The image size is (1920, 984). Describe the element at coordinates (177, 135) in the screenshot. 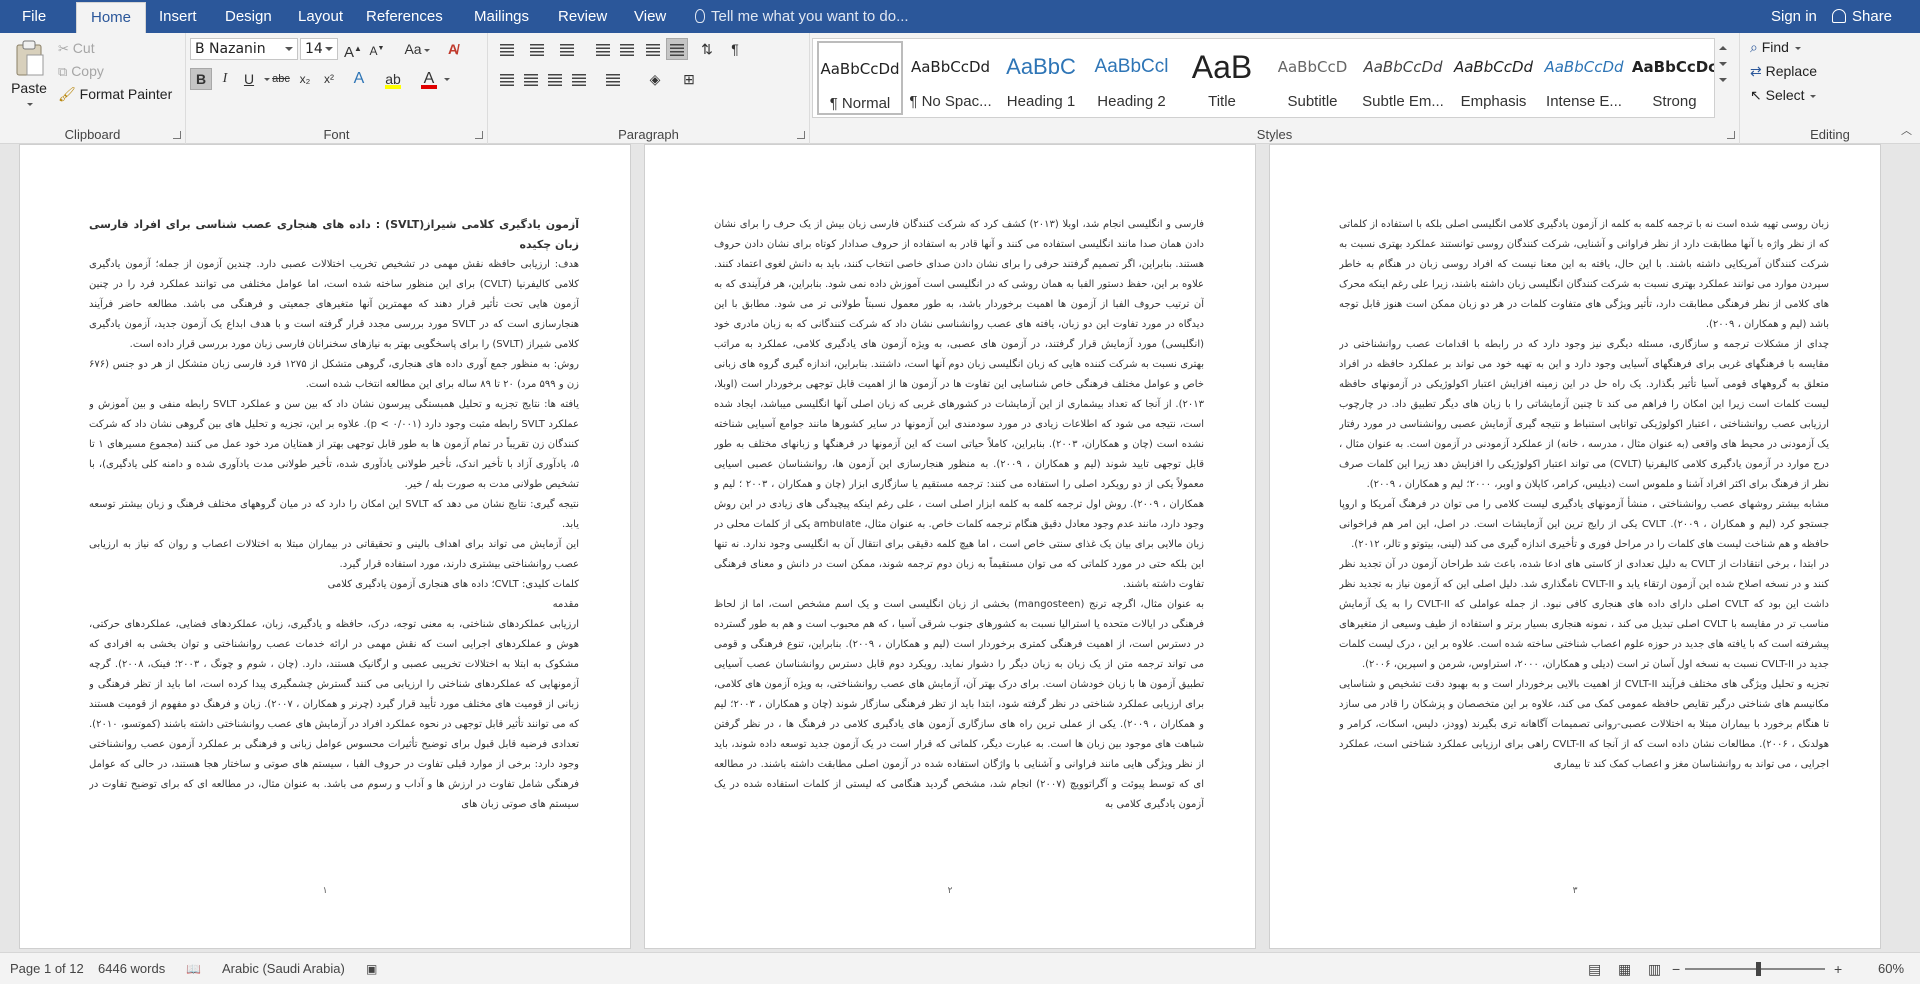

I see `clipboard-launcher-icon` at that location.